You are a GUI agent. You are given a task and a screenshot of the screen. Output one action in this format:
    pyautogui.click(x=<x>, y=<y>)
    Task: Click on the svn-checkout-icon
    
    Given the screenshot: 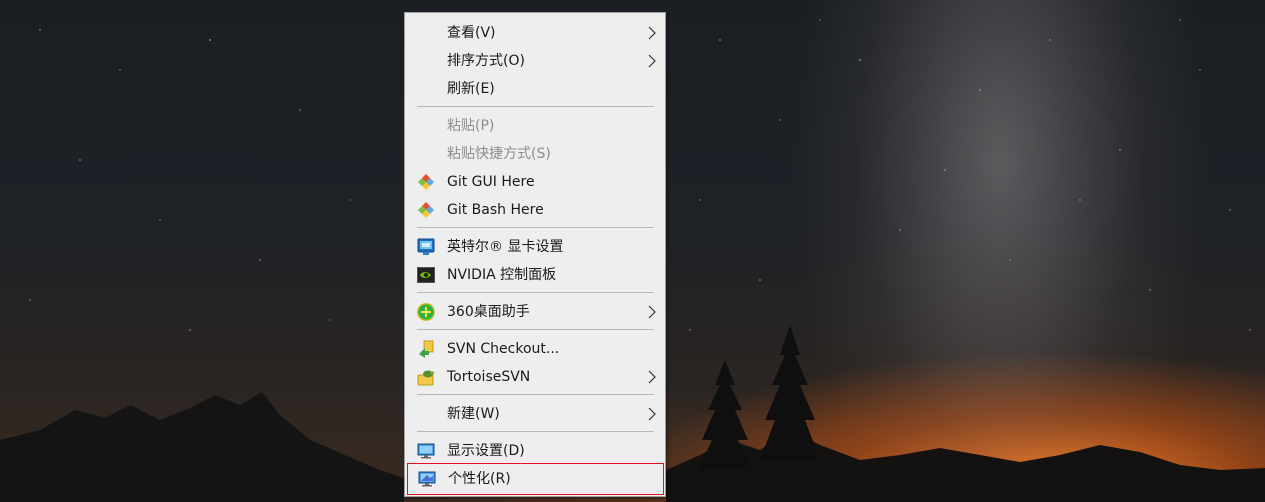 What is the action you would take?
    pyautogui.click(x=426, y=349)
    